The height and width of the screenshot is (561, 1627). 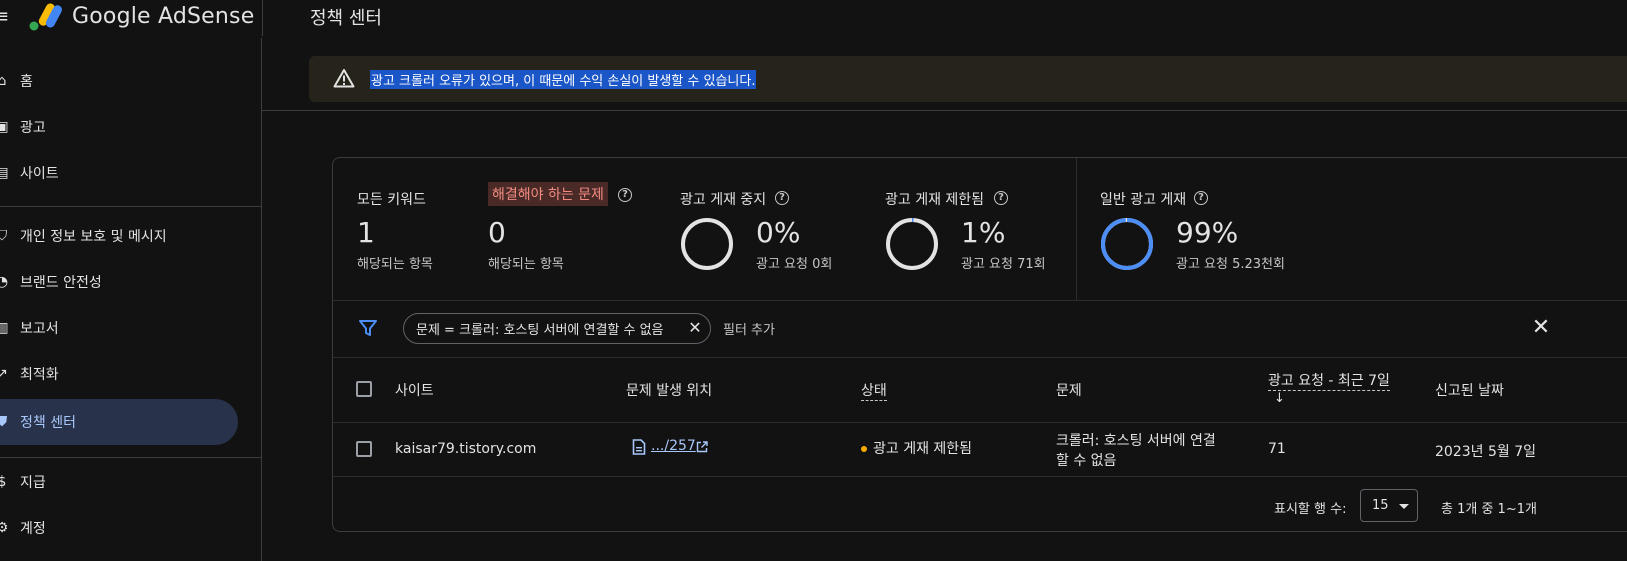 I want to click on ad-serving-disabled-value: 0%, so click(x=778, y=232).